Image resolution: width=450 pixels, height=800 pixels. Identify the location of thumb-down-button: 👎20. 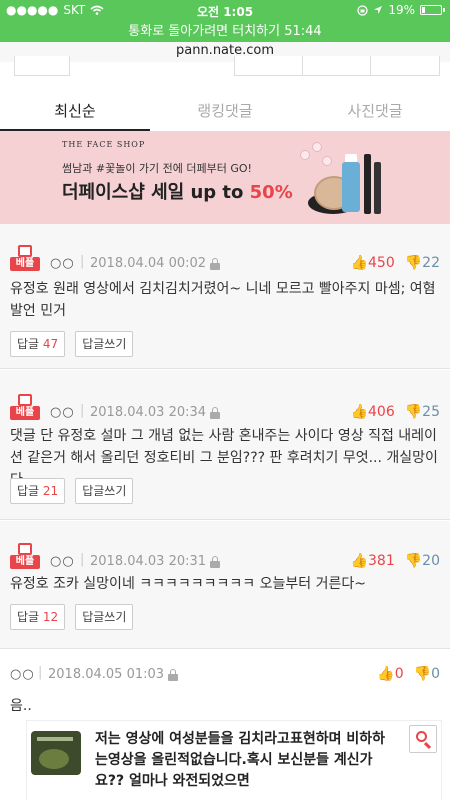
(422, 561).